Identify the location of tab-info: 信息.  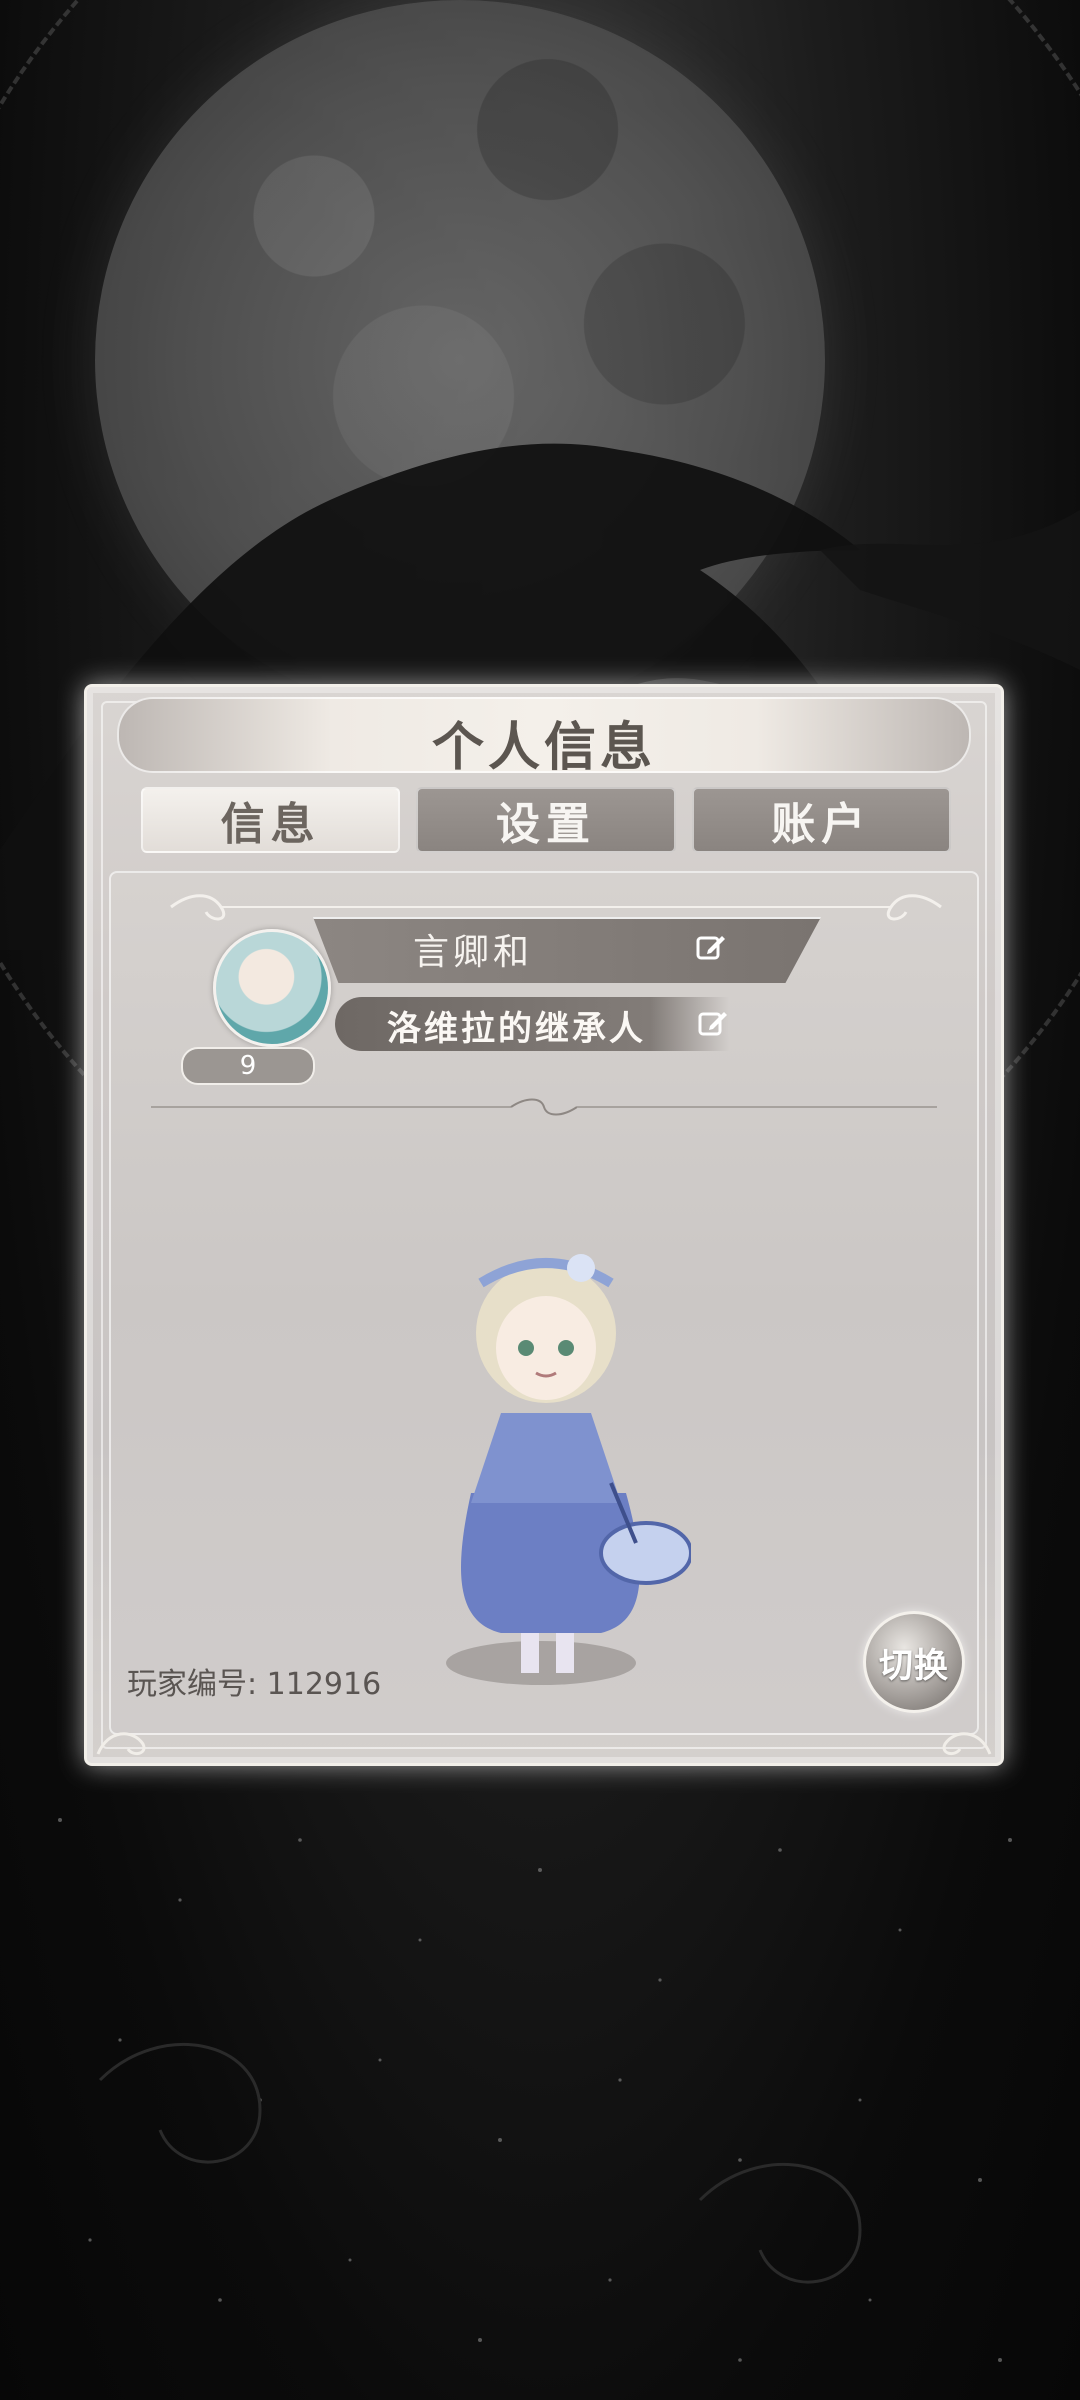
(271, 820).